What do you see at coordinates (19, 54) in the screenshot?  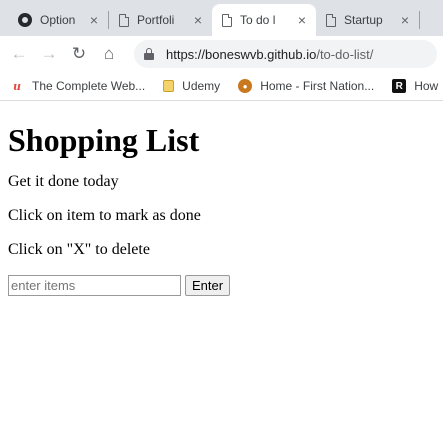 I see `back-arrow-icon: ←` at bounding box center [19, 54].